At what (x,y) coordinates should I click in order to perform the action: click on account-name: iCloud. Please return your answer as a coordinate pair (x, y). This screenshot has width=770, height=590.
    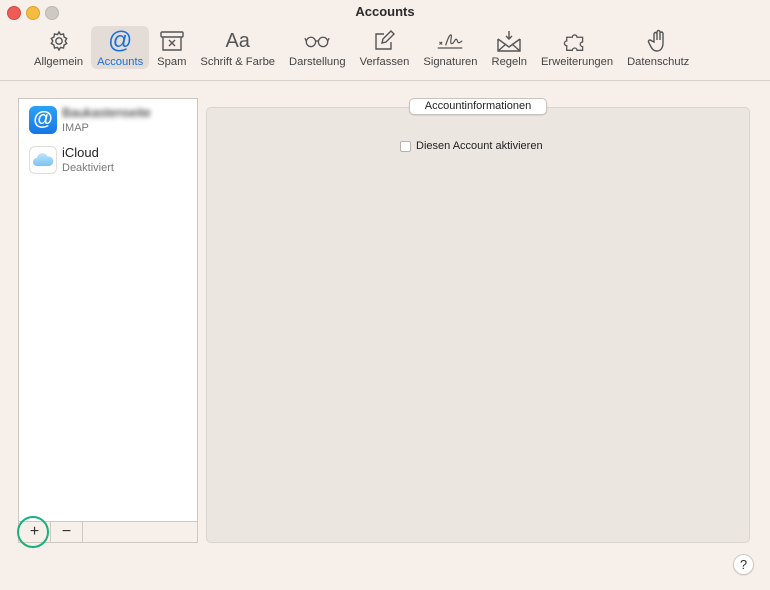
    Looking at the image, I should click on (80, 152).